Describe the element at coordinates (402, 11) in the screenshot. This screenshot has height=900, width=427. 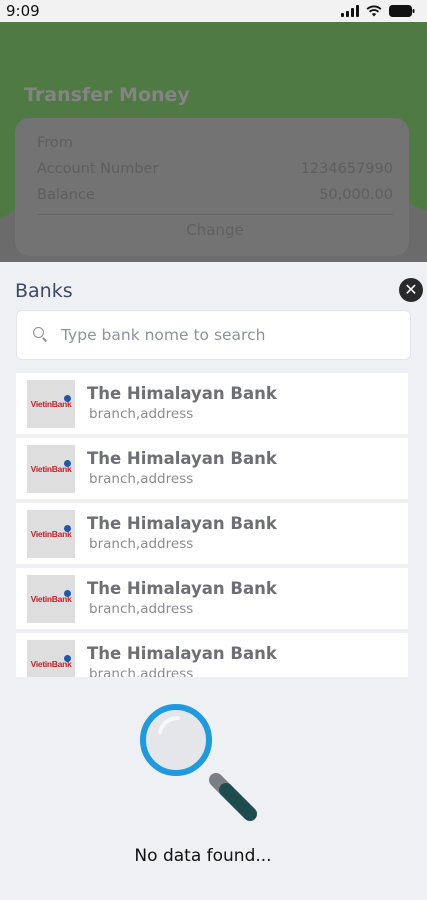
I see `battery-icon` at that location.